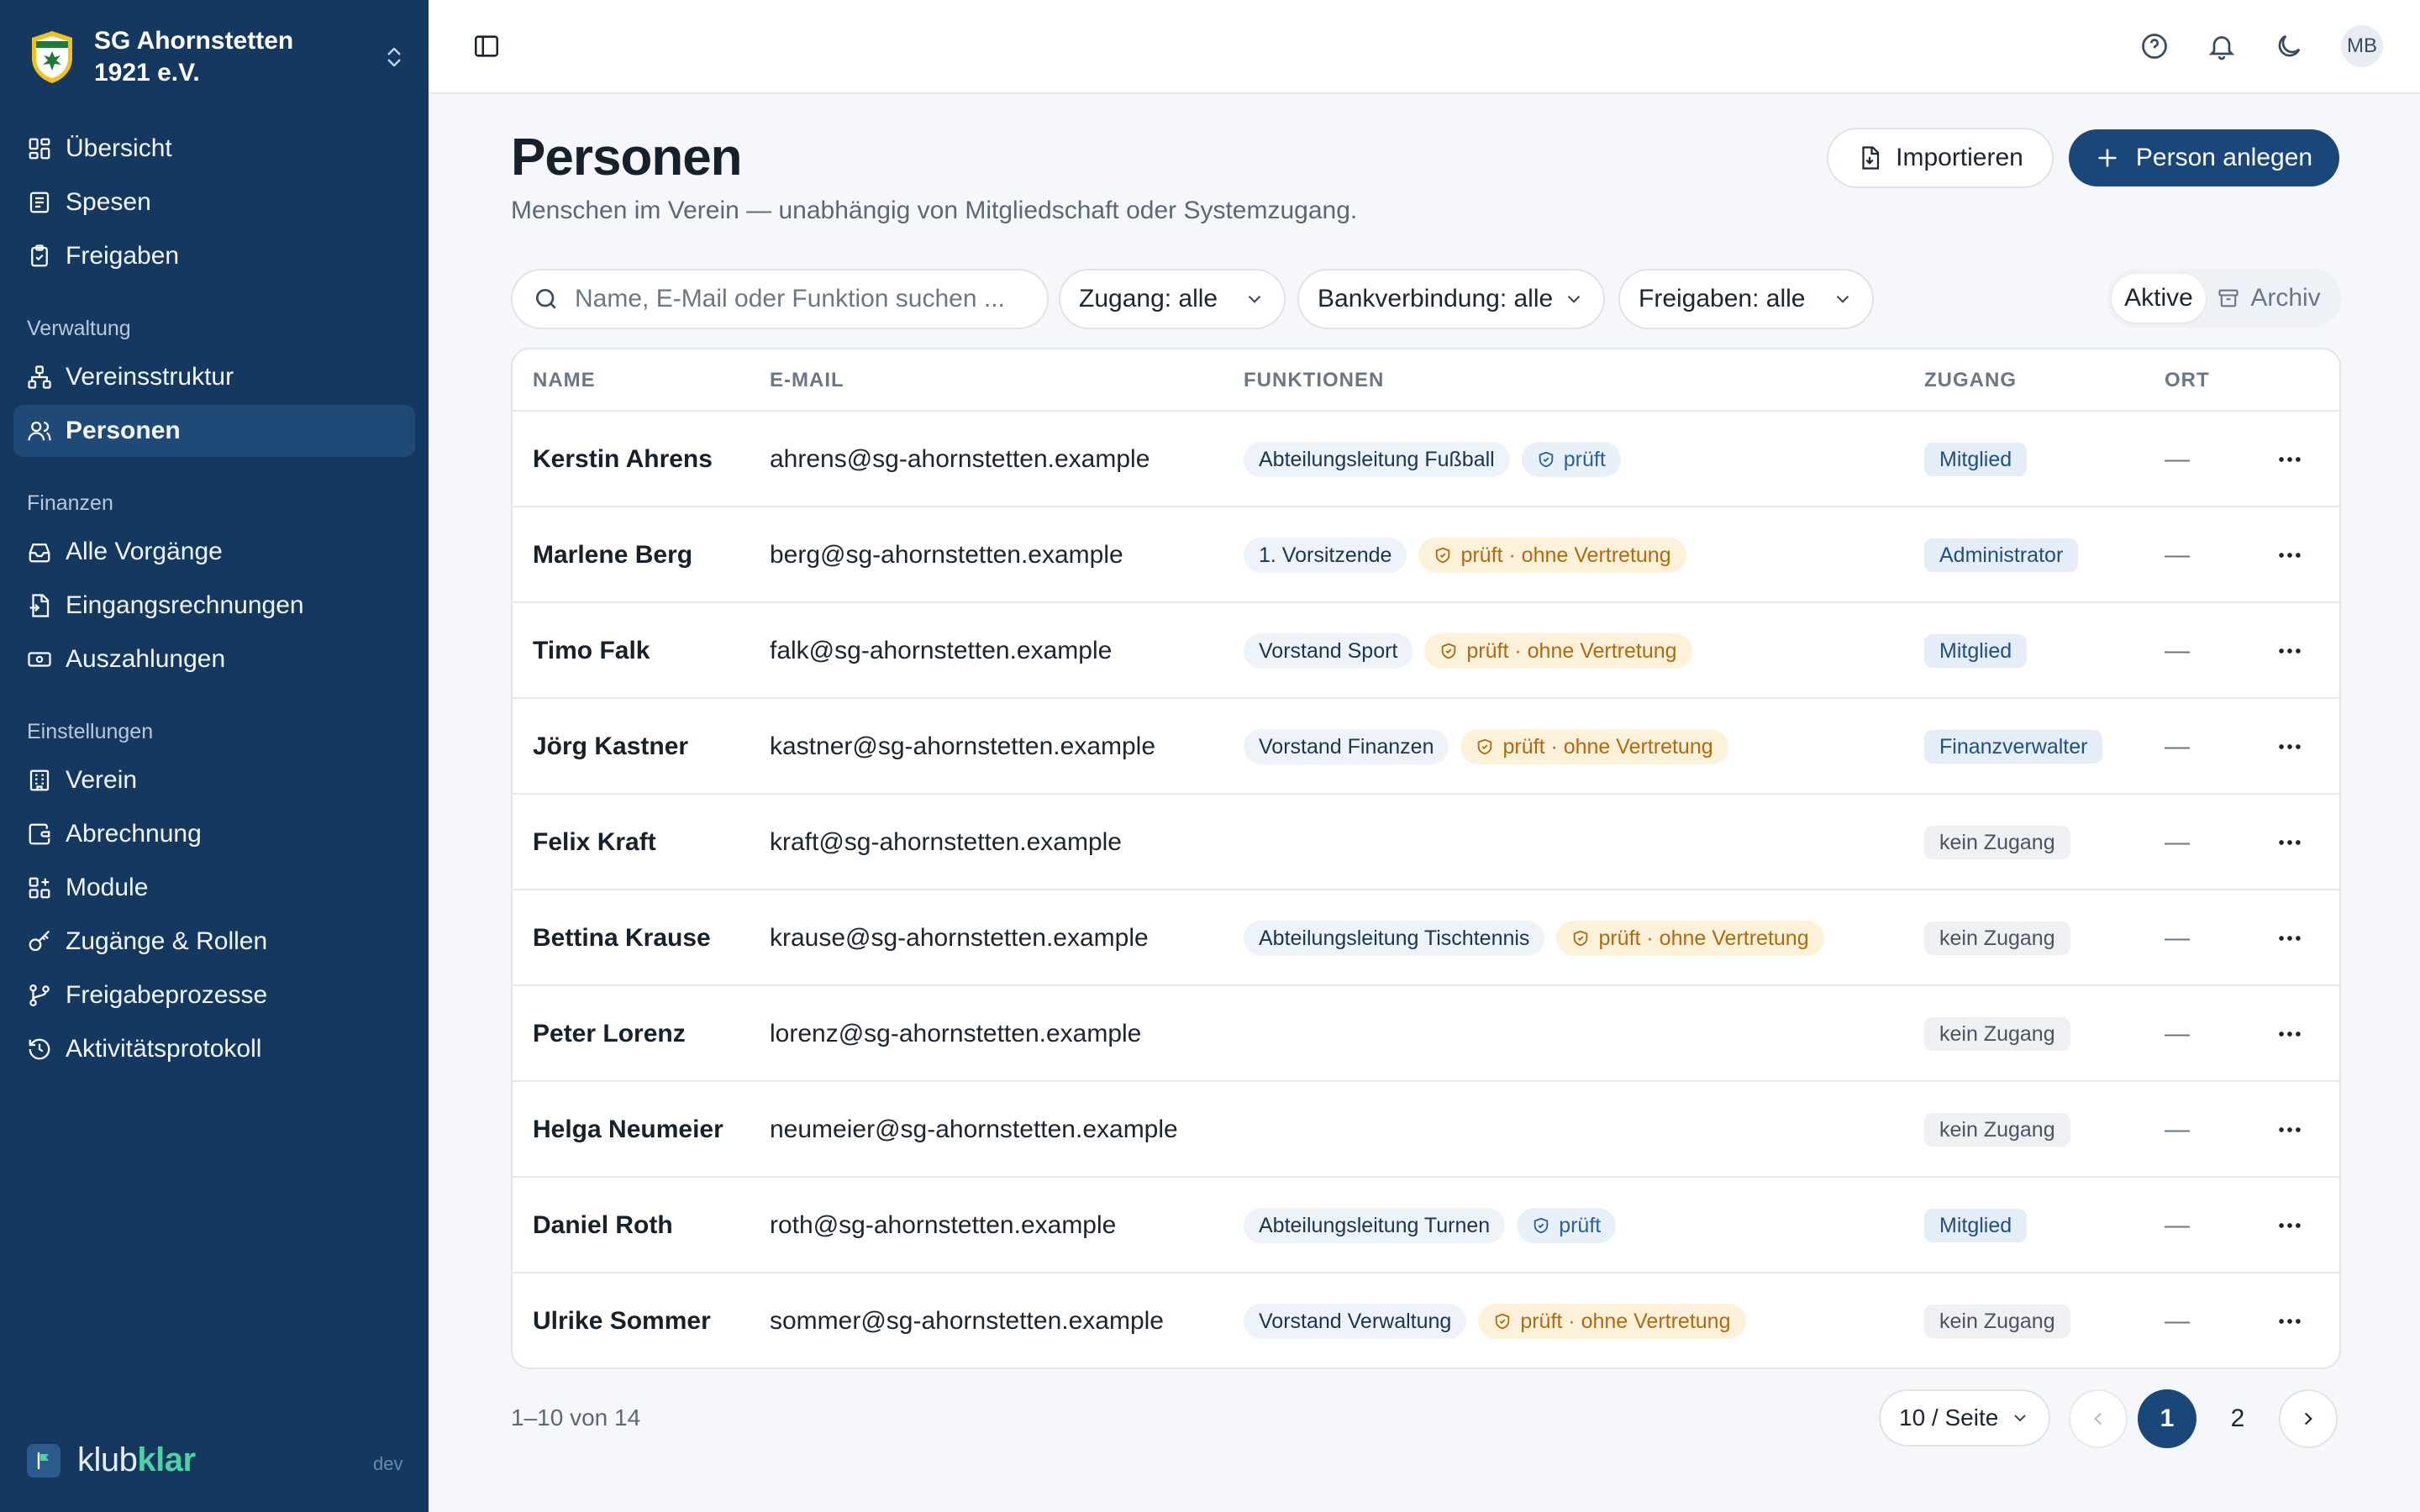 Image resolution: width=2420 pixels, height=1512 pixels. I want to click on avatar: MB, so click(2362, 46).